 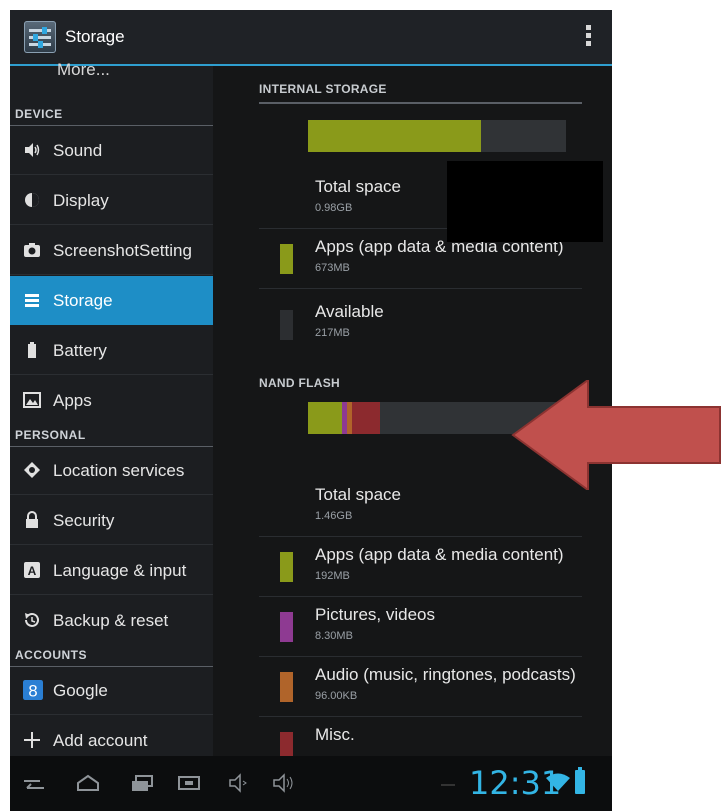 What do you see at coordinates (286, 627) in the screenshot?
I see `pictures-color-swatch` at bounding box center [286, 627].